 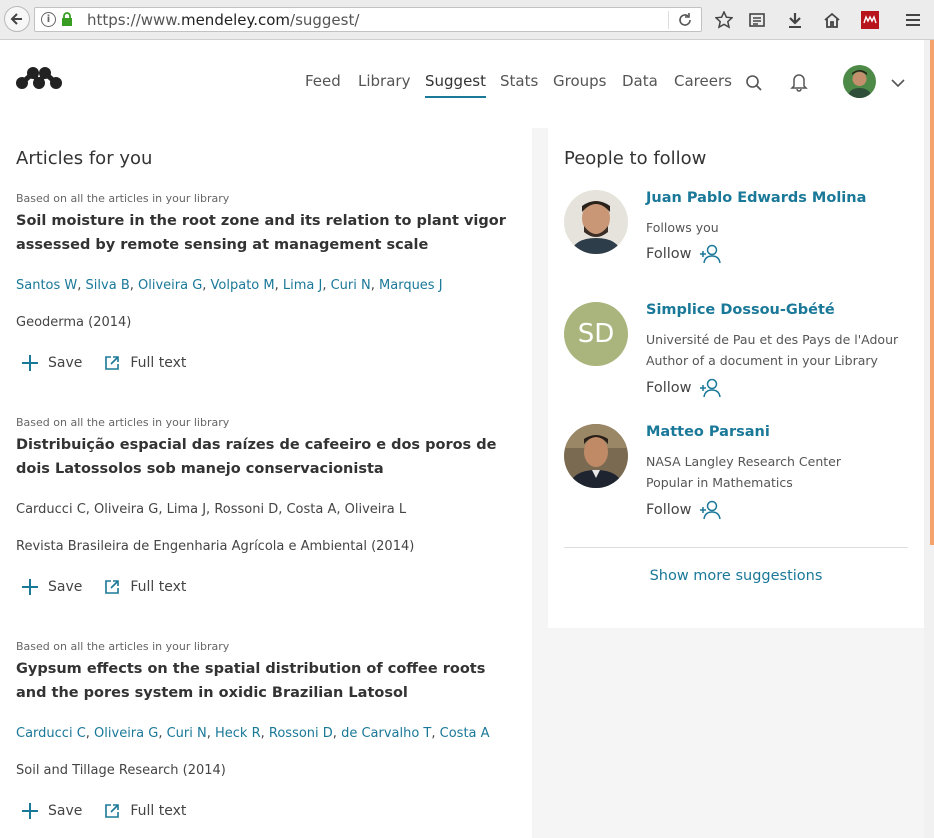 I want to click on mendeley-logo-icon, so click(x=39, y=78).